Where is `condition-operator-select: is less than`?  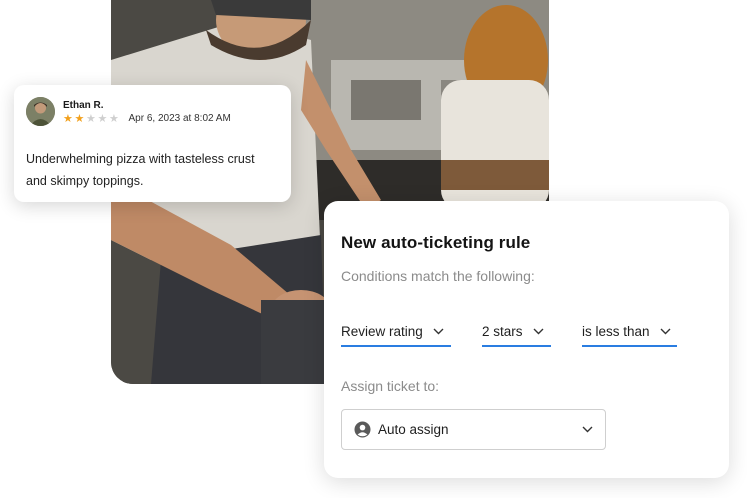 condition-operator-select: is less than is located at coordinates (629, 334).